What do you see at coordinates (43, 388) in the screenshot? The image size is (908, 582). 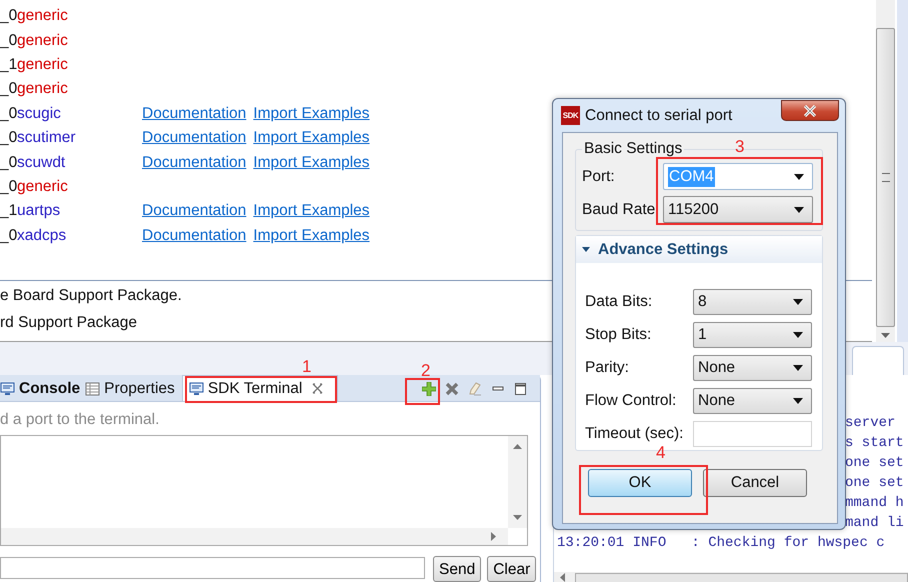 I see `tab: Console` at bounding box center [43, 388].